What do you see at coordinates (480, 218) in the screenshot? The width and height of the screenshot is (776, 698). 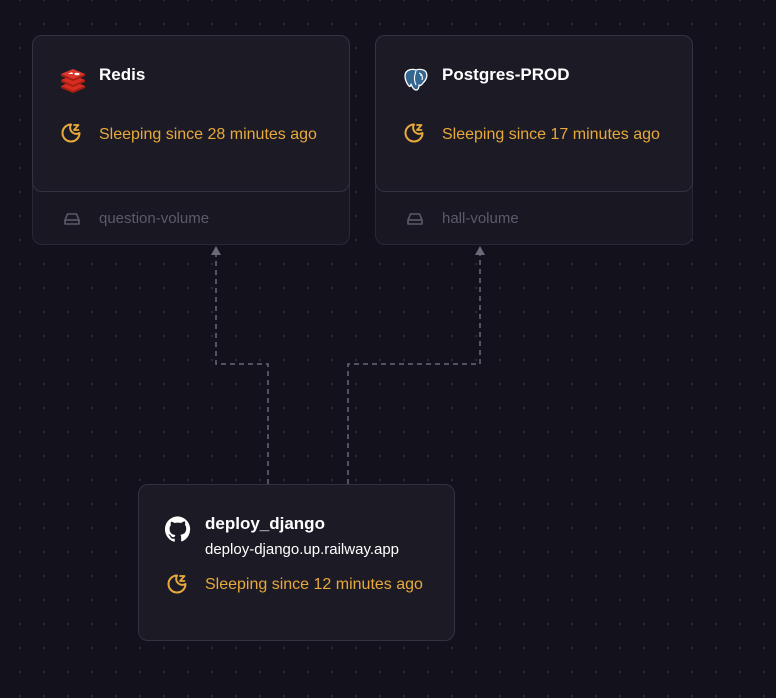 I see `postgres-volume-name: hall-volume` at bounding box center [480, 218].